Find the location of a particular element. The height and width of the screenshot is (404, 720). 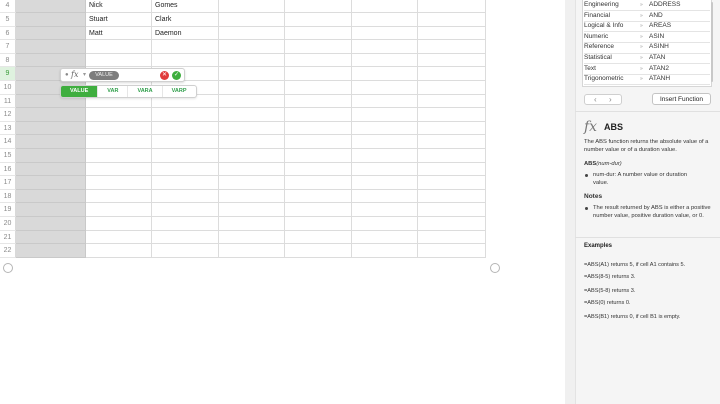

function-name: ASIN is located at coordinates (656, 37).